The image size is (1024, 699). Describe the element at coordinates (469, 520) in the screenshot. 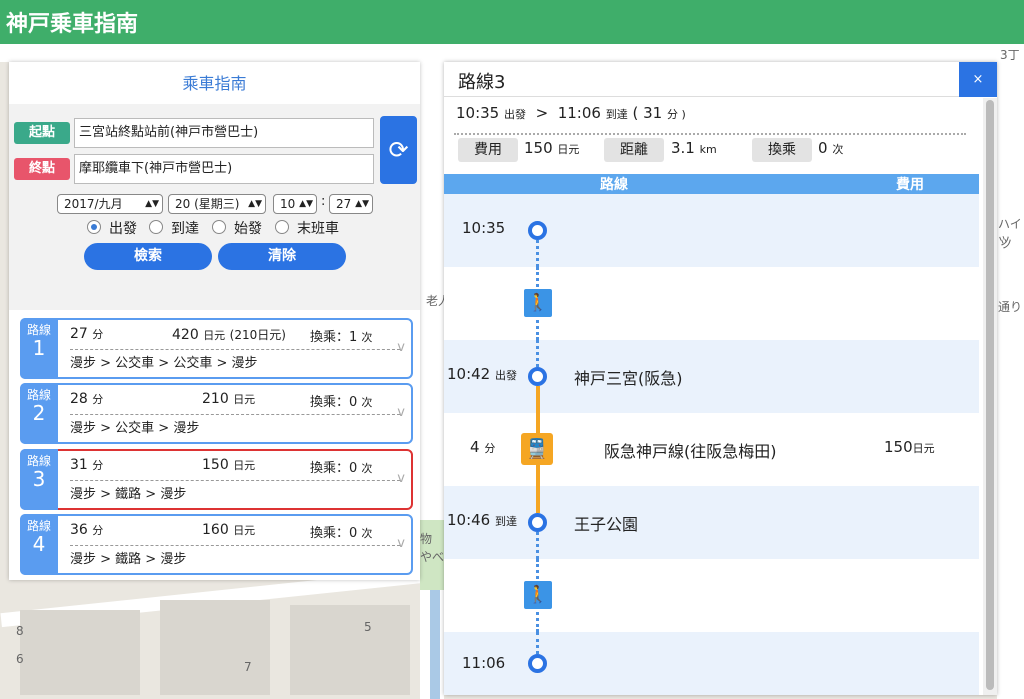

I see `step-time: 10:46` at that location.